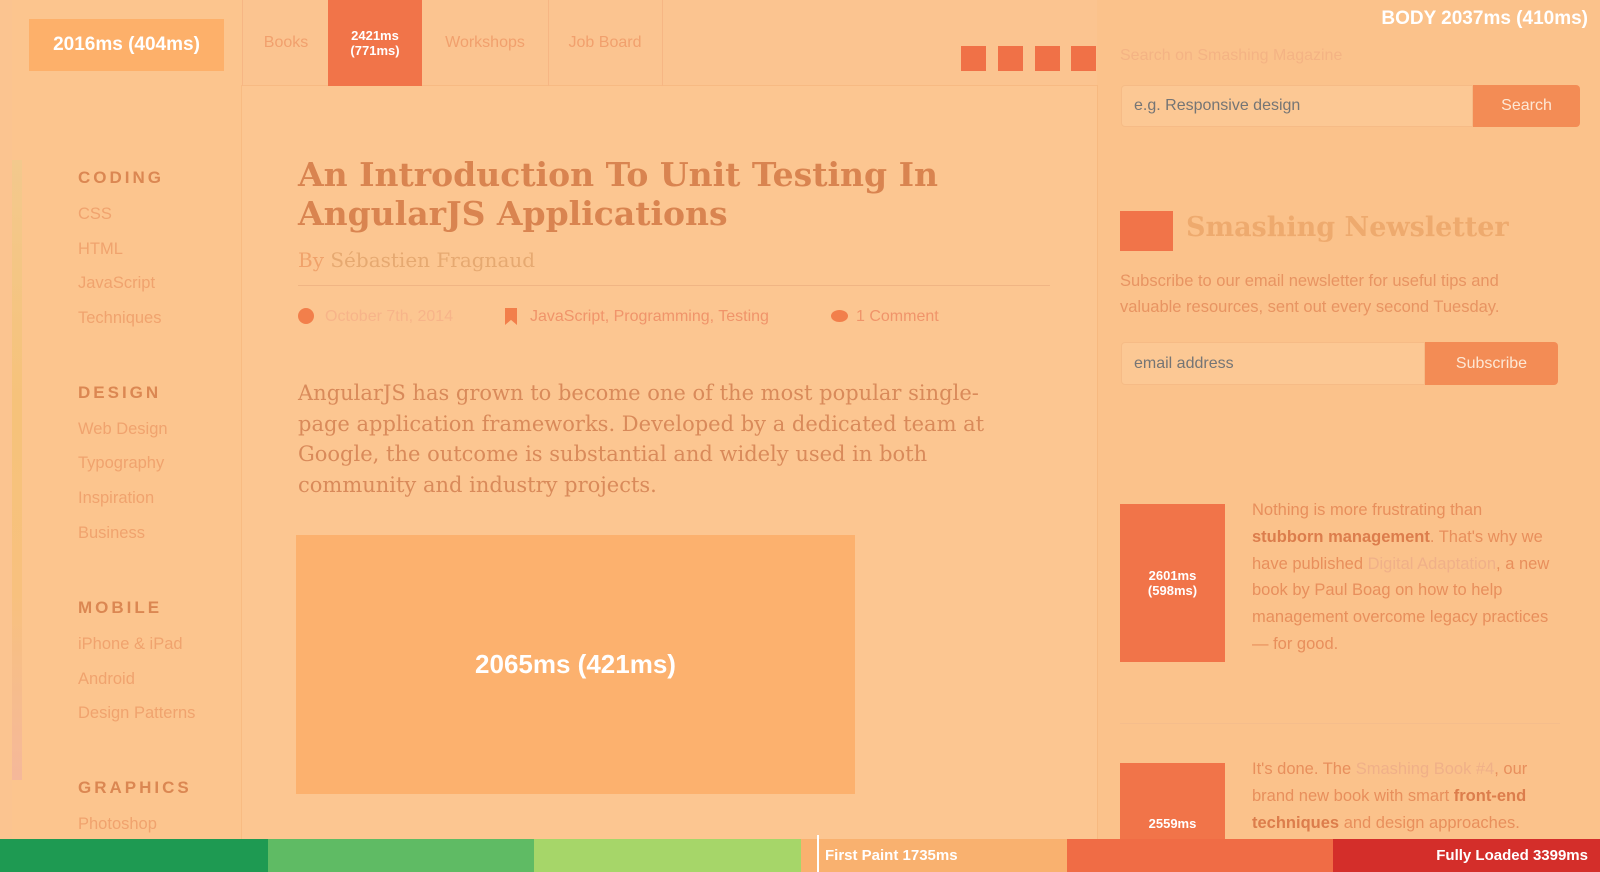  What do you see at coordinates (119, 318) in the screenshot?
I see `category-link-techniques: Techniques` at bounding box center [119, 318].